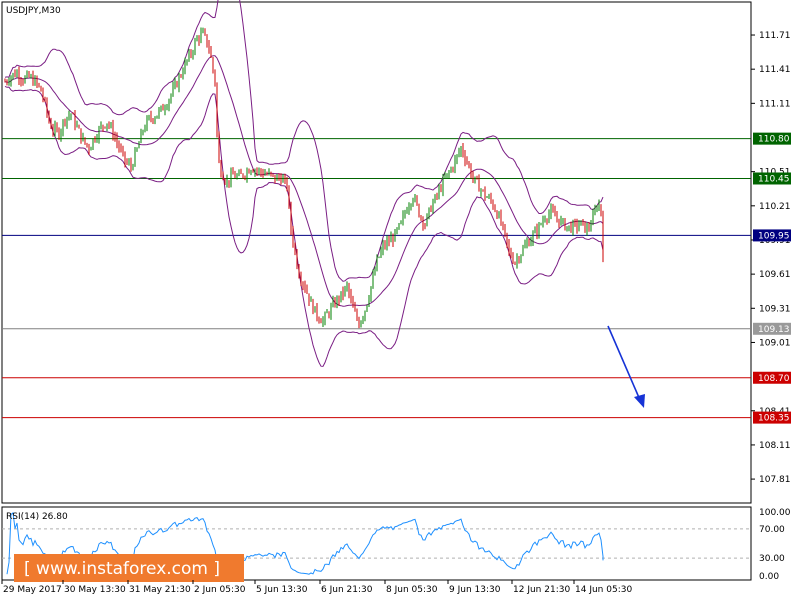 The height and width of the screenshot is (600, 800). I want to click on time-tick-label-5: 6 Jun 21:30, so click(347, 590).